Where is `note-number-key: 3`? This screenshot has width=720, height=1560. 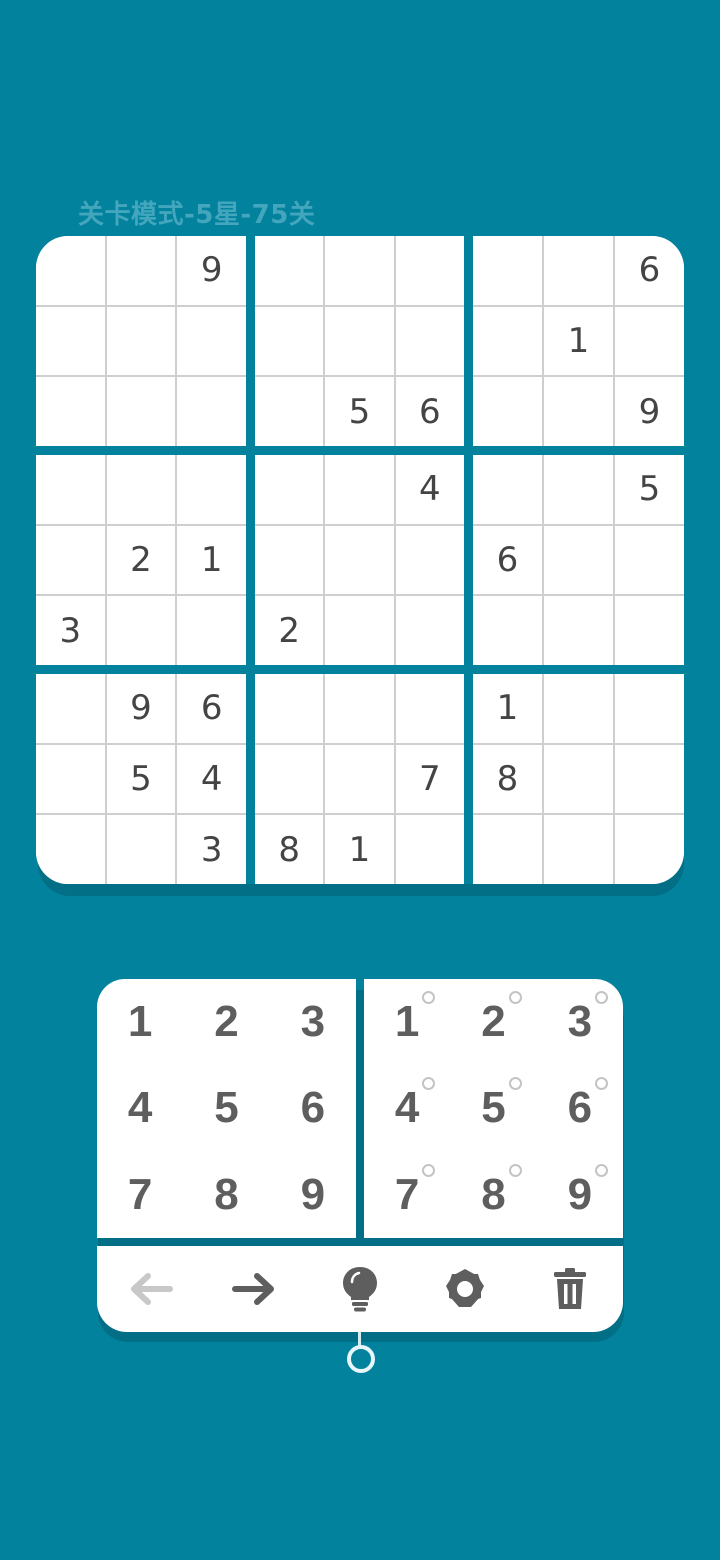
note-number-key: 3 is located at coordinates (580, 1022).